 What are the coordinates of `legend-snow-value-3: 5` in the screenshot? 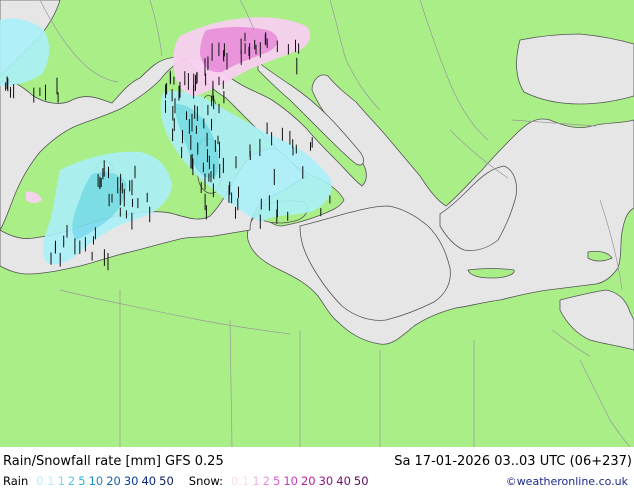 It's located at (277, 481).